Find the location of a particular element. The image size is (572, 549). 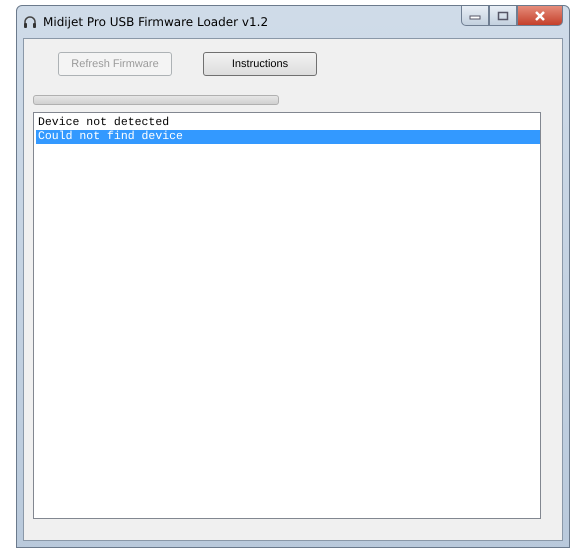

log-item: Device not detected is located at coordinates (288, 123).